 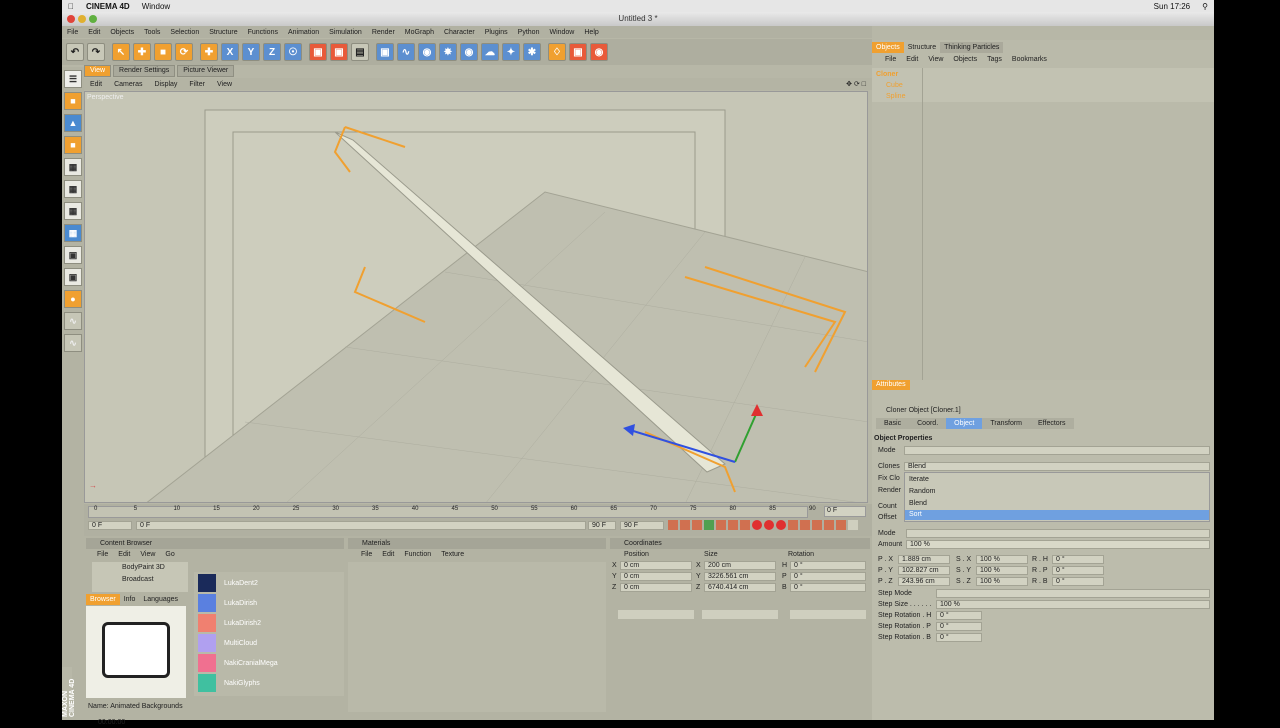 I want to click on edges-mode-icon: ▦, so click(x=73, y=189).